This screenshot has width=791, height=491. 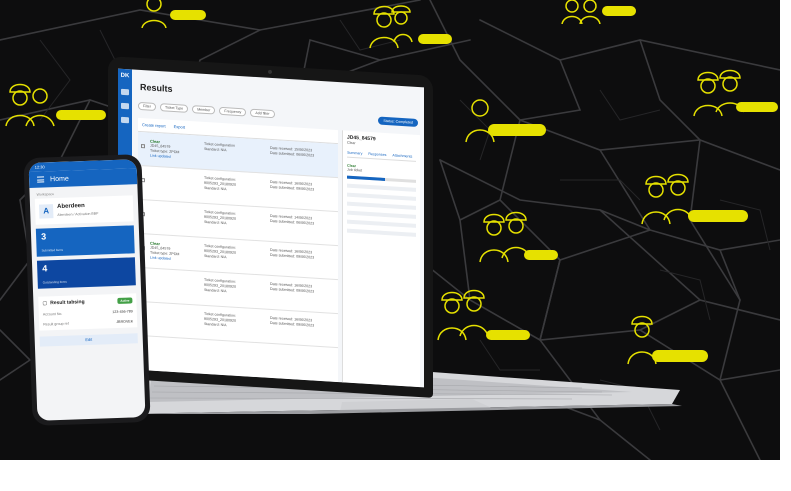 I want to click on active-badge: Active, so click(x=125, y=300).